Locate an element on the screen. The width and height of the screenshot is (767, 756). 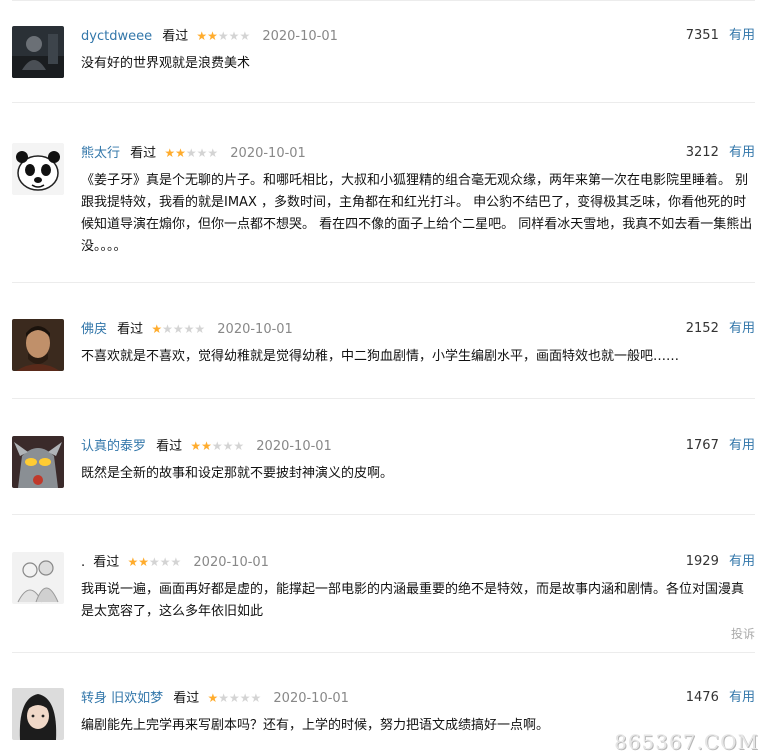
vote-count: 1767 is located at coordinates (702, 445).